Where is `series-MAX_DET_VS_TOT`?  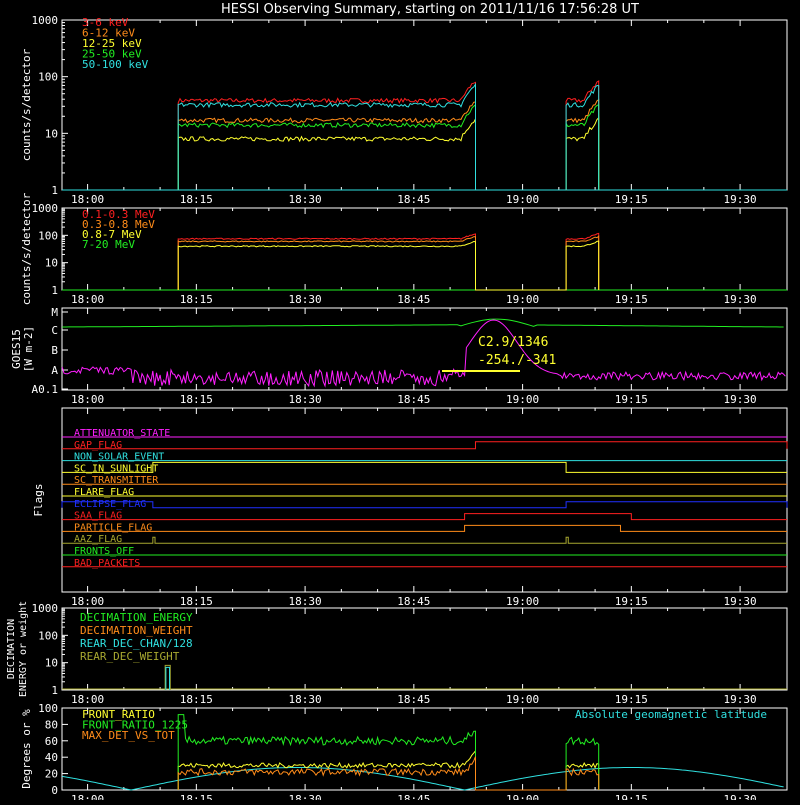 series-MAX_DET_VS_TOT is located at coordinates (388, 773).